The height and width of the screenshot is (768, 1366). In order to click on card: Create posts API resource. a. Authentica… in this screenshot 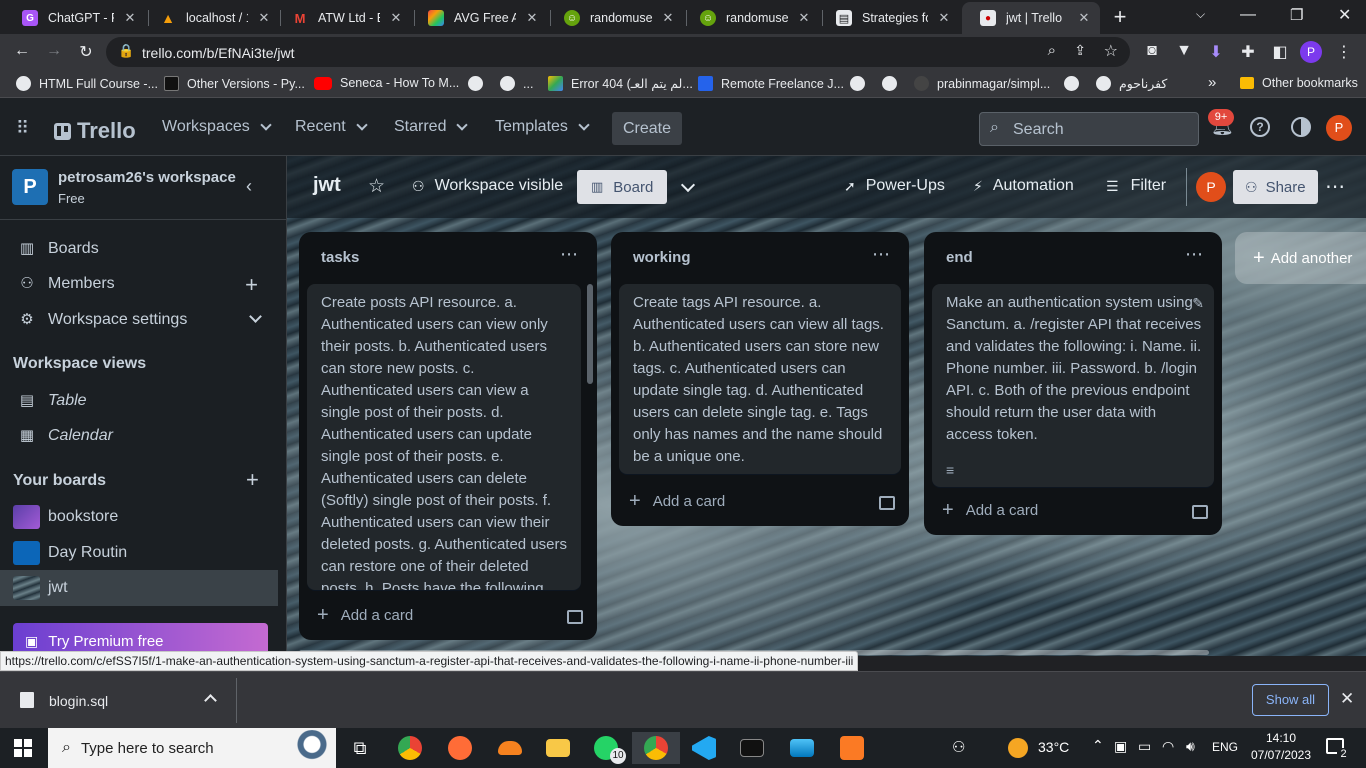, I will do `click(444, 437)`.